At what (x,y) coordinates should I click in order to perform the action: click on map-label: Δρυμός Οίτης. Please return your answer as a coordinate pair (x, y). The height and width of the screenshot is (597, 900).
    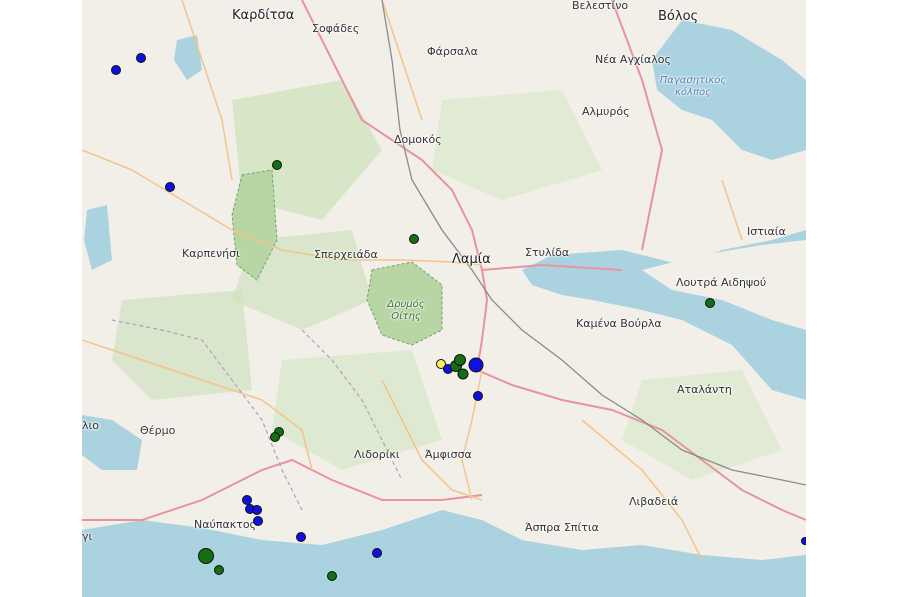
    Looking at the image, I should click on (406, 310).